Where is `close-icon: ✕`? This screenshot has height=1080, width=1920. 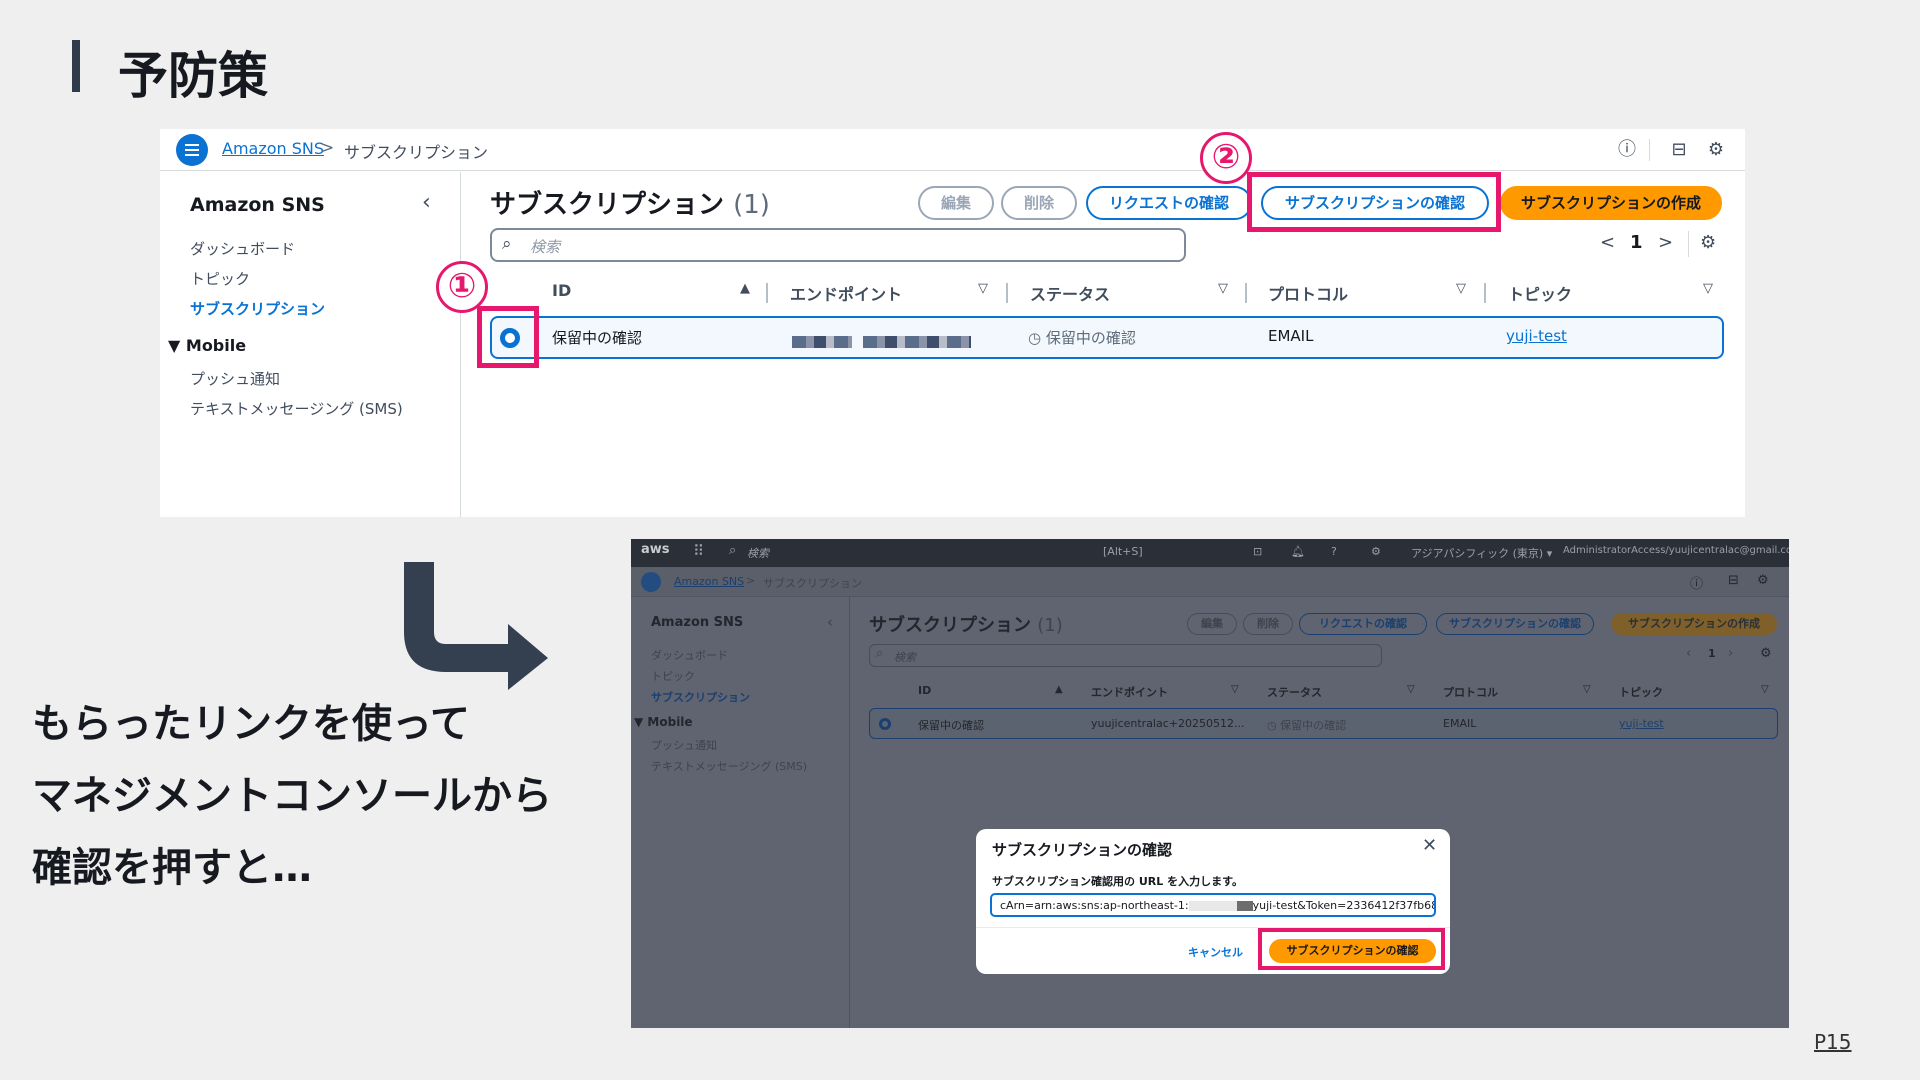 close-icon: ✕ is located at coordinates (1429, 845).